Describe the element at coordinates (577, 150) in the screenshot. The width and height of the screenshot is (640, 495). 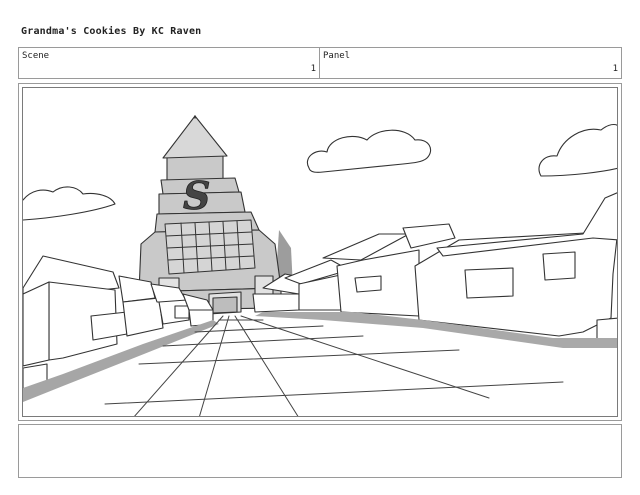
I see `cloud-right` at that location.